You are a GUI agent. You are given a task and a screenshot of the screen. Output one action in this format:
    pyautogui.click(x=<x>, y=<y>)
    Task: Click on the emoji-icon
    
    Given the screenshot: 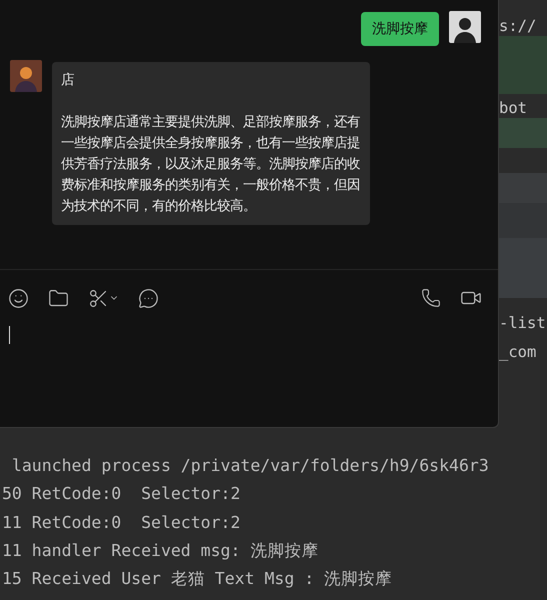 What is the action you would take?
    pyautogui.click(x=18, y=298)
    